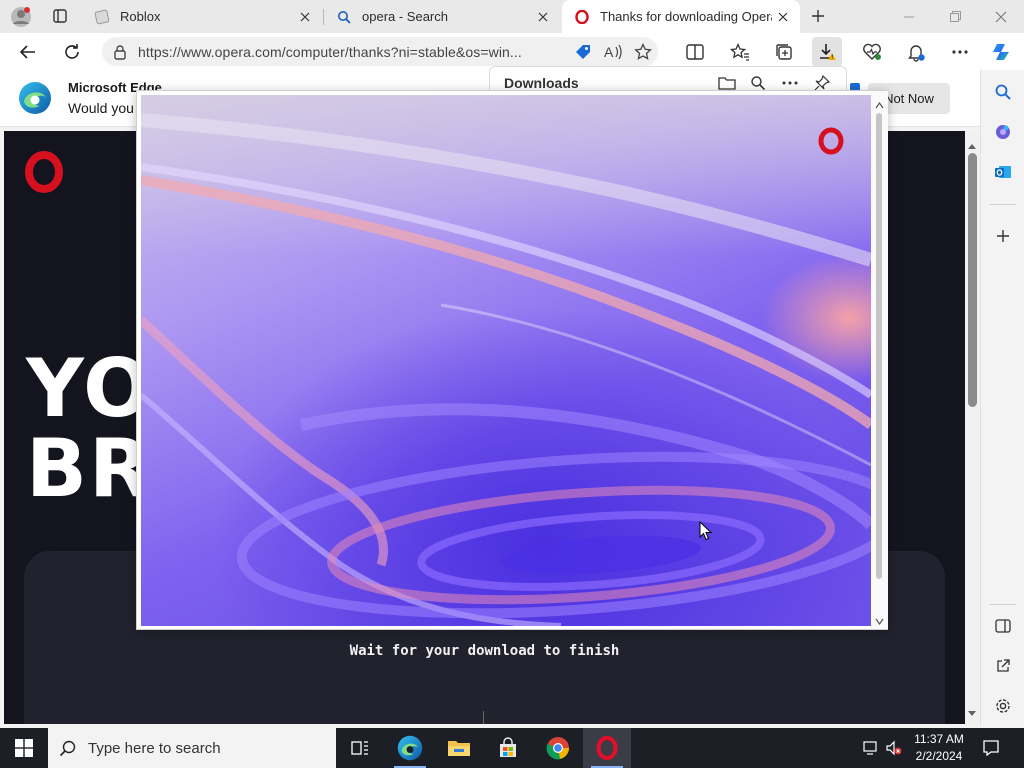  Describe the element at coordinates (1003, 666) in the screenshot. I see `sidebar-open-external-icon` at that location.